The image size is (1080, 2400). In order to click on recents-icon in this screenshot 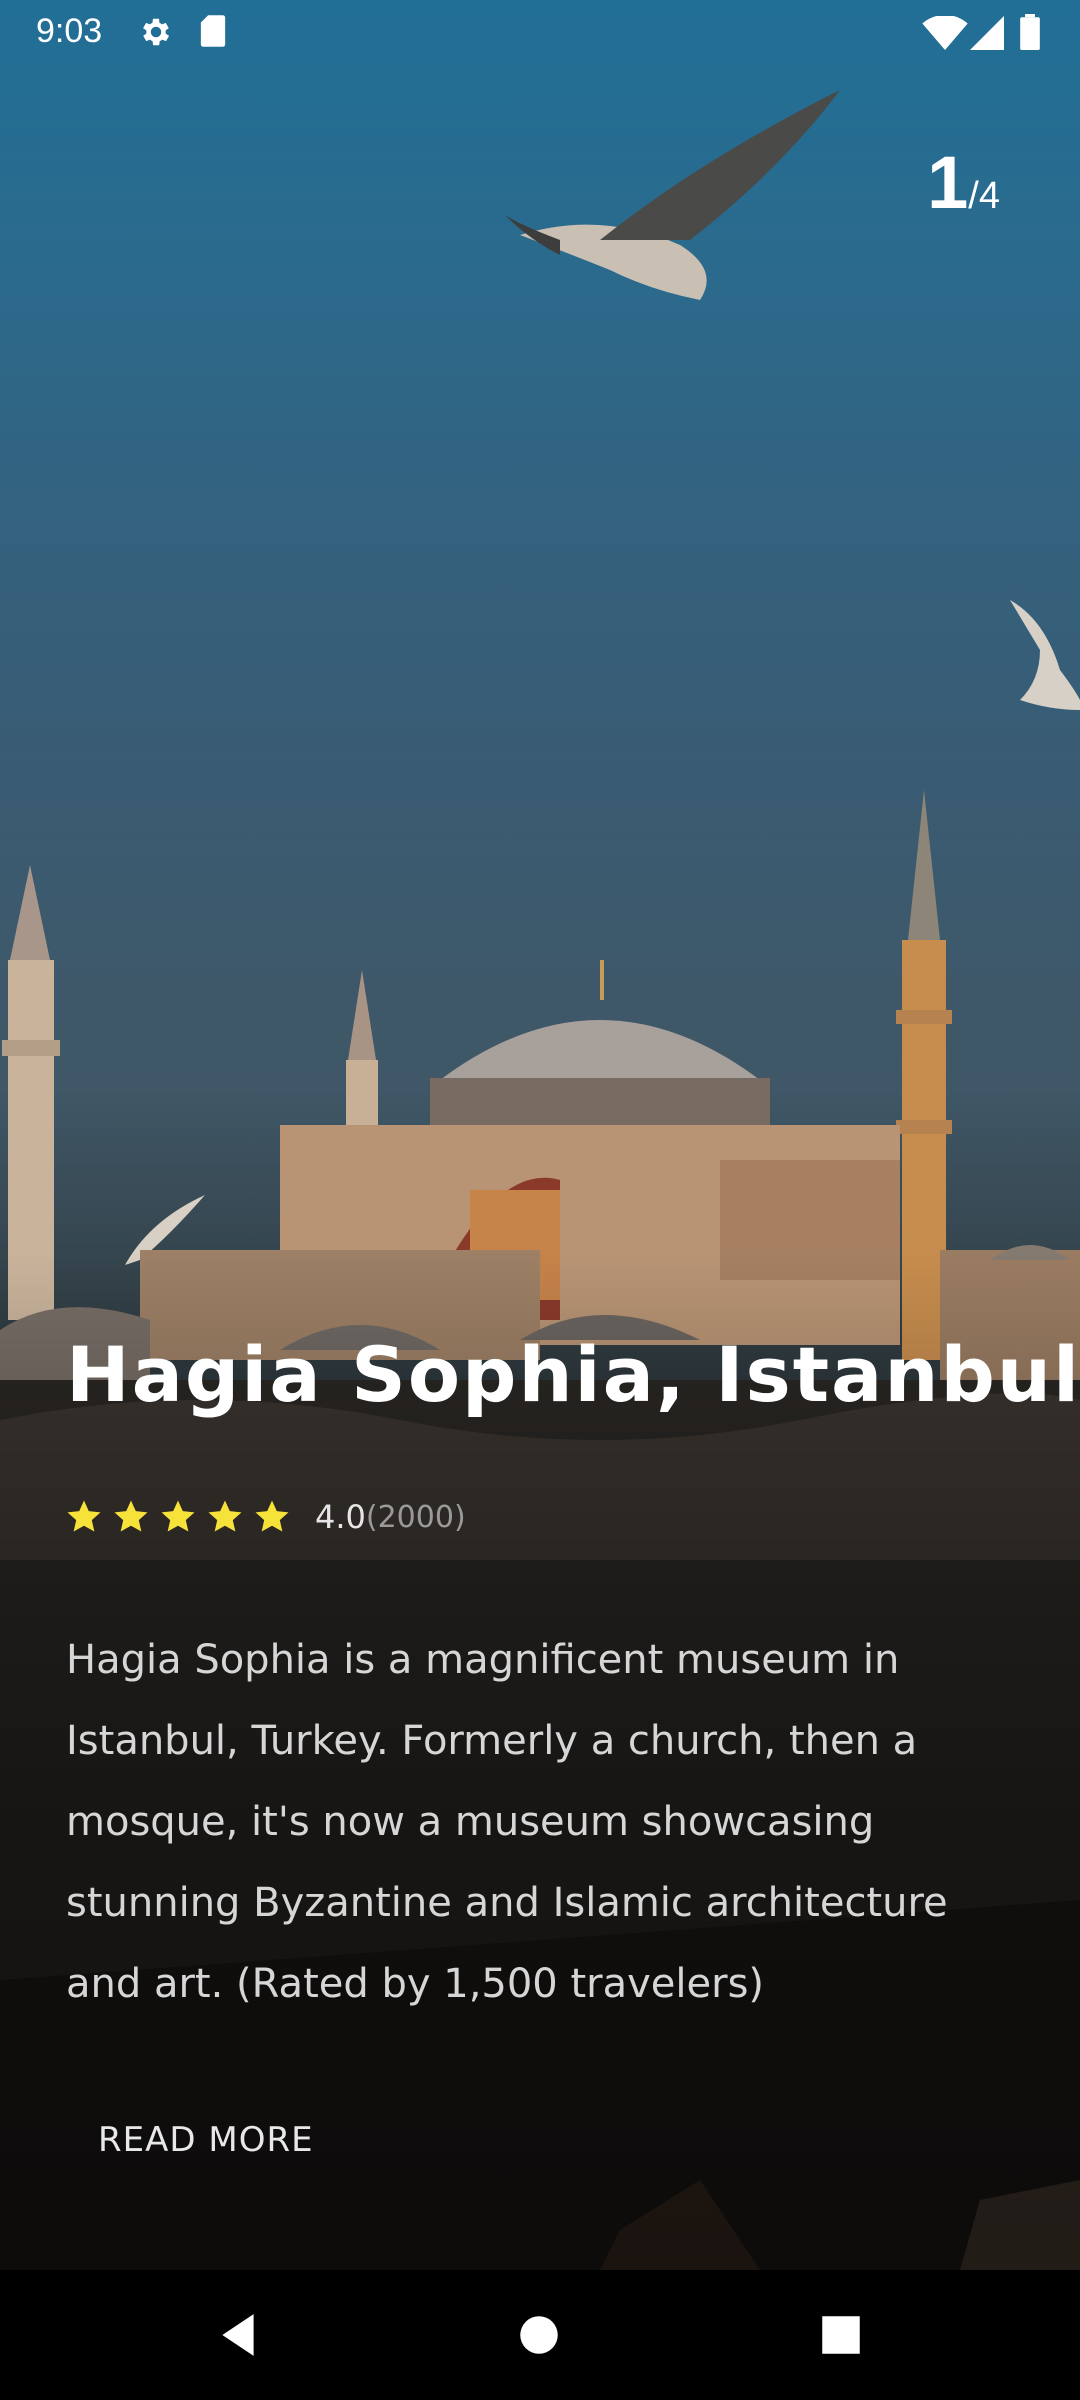, I will do `click(841, 2335)`.